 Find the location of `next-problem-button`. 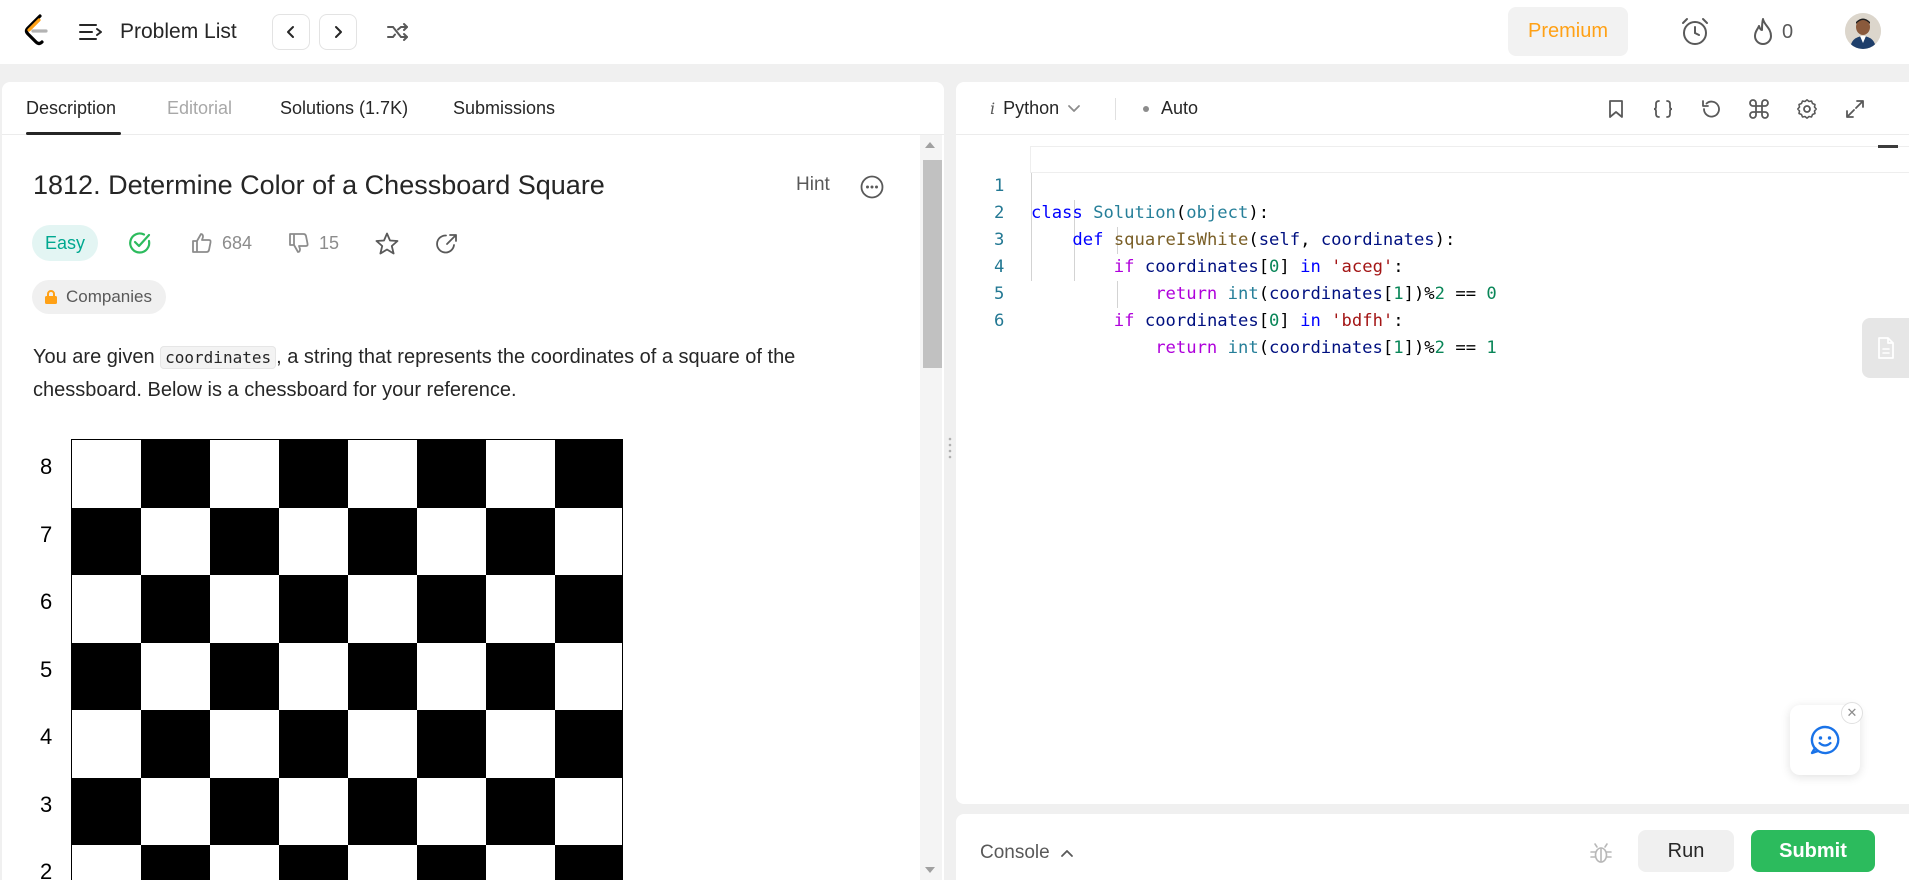

next-problem-button is located at coordinates (338, 32).